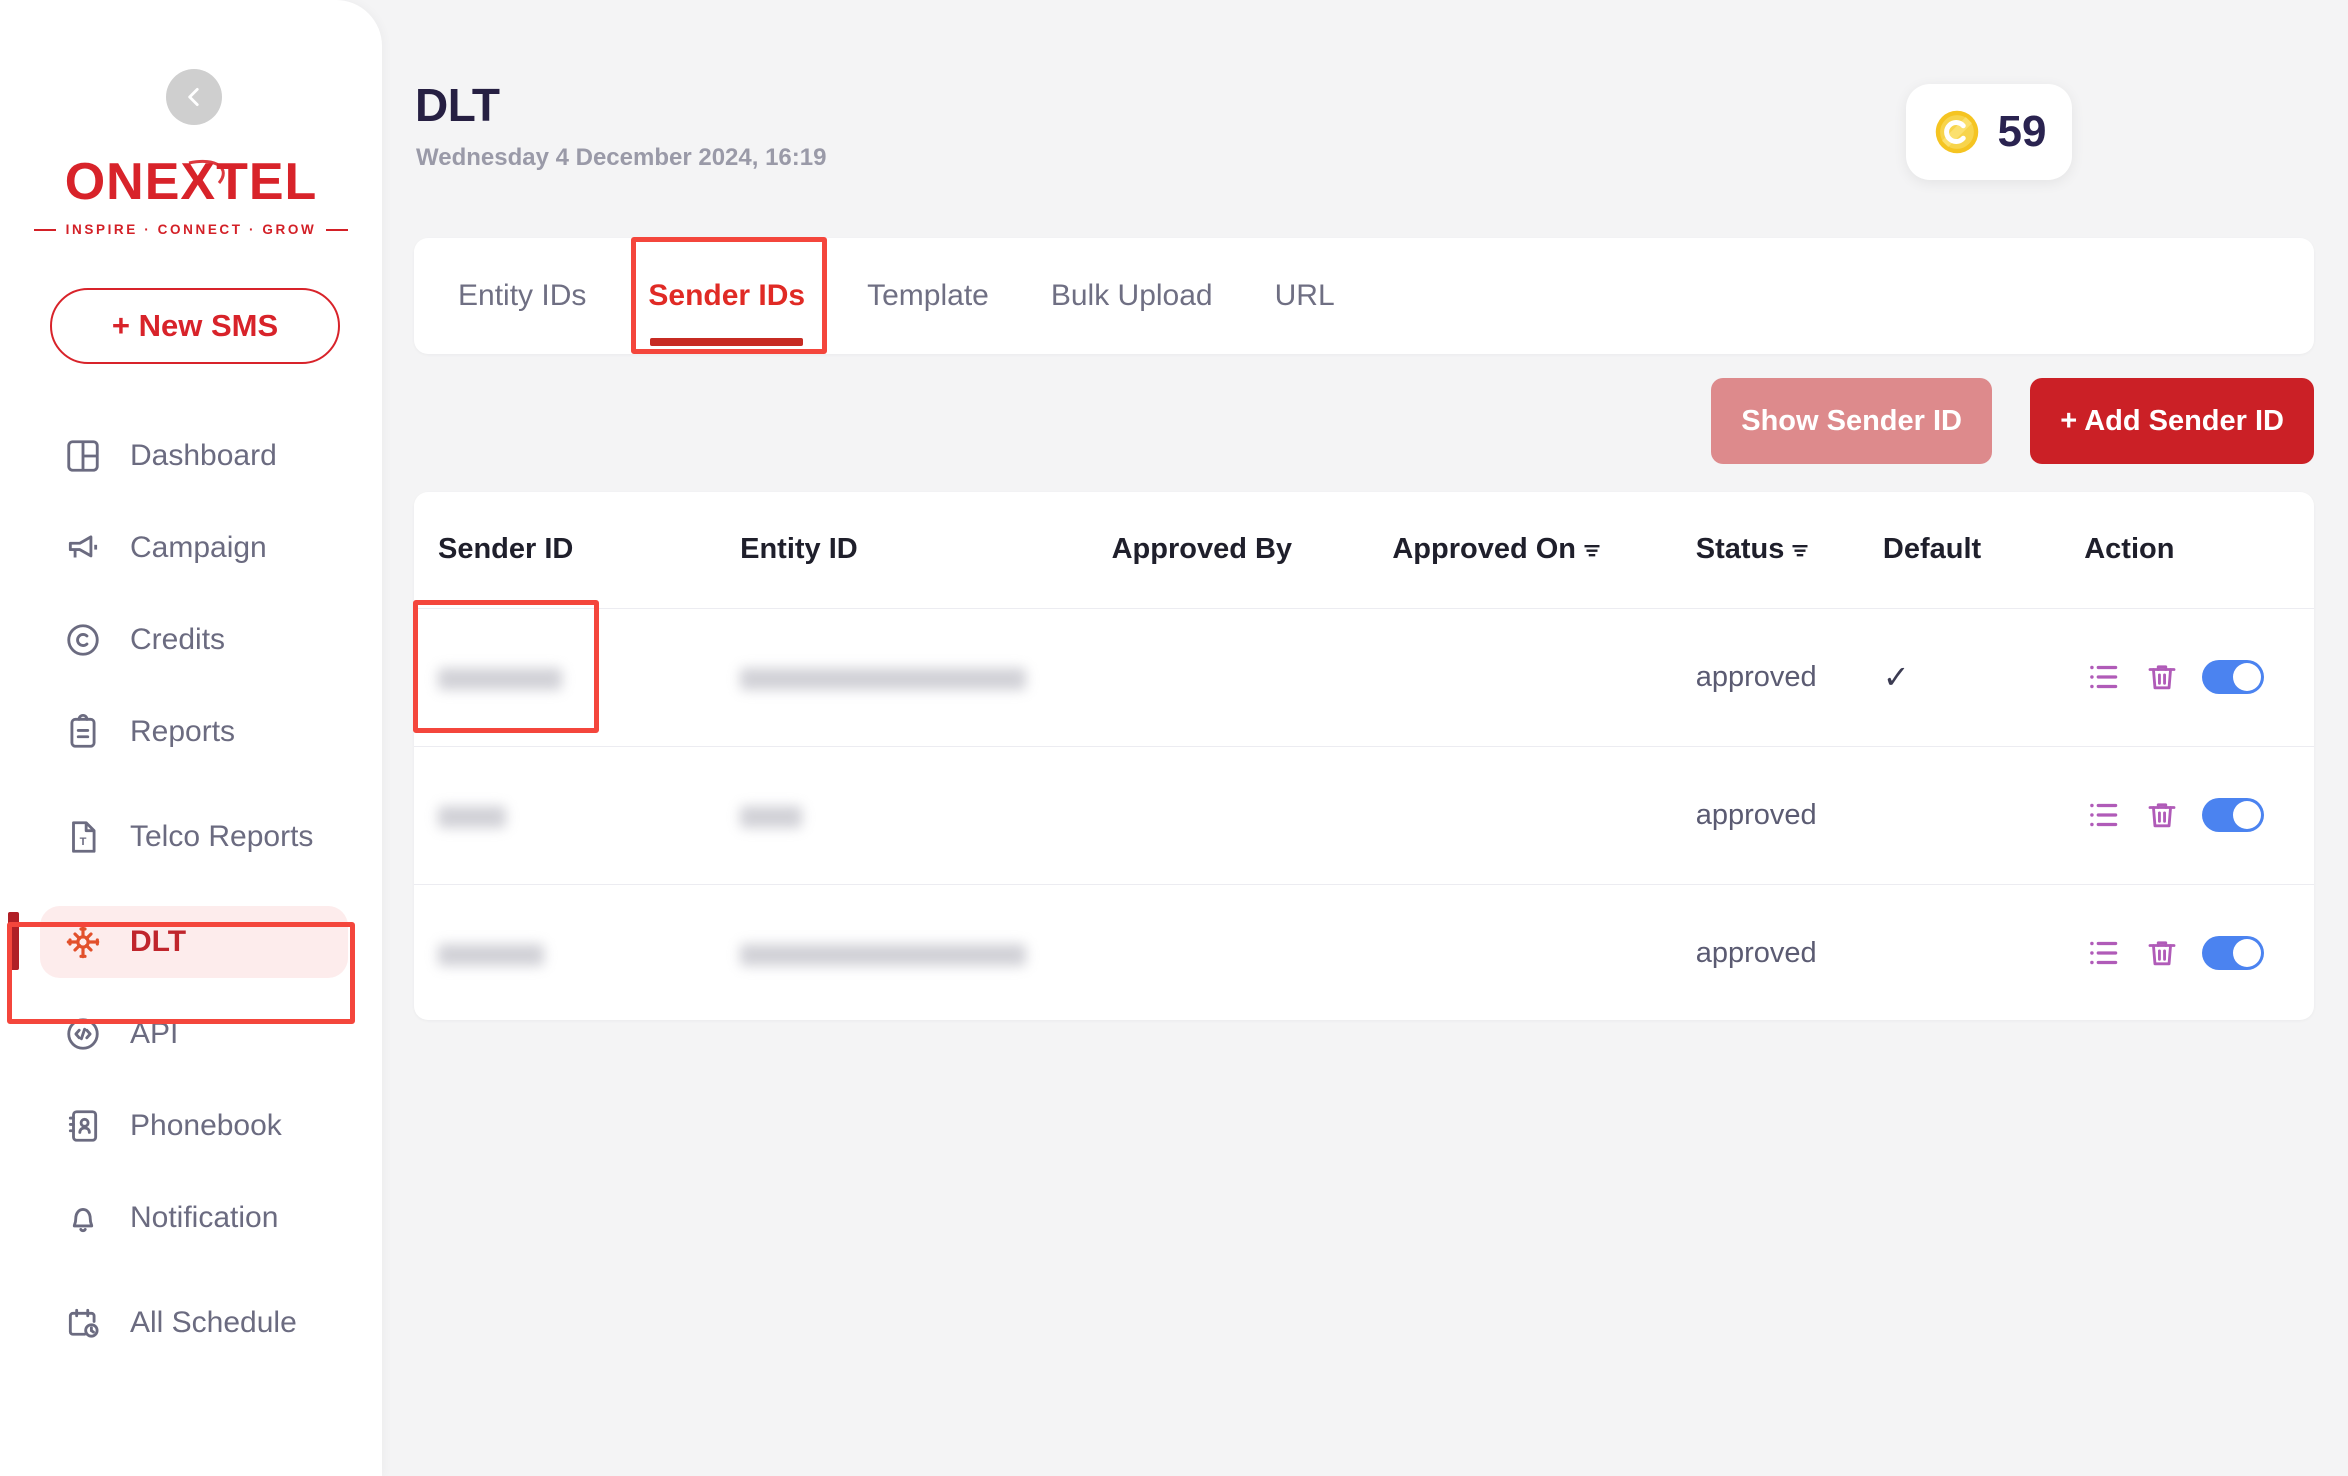 The image size is (2348, 1476). I want to click on table-toolbar: Show Sender ID + Add Sender ID, so click(1364, 424).